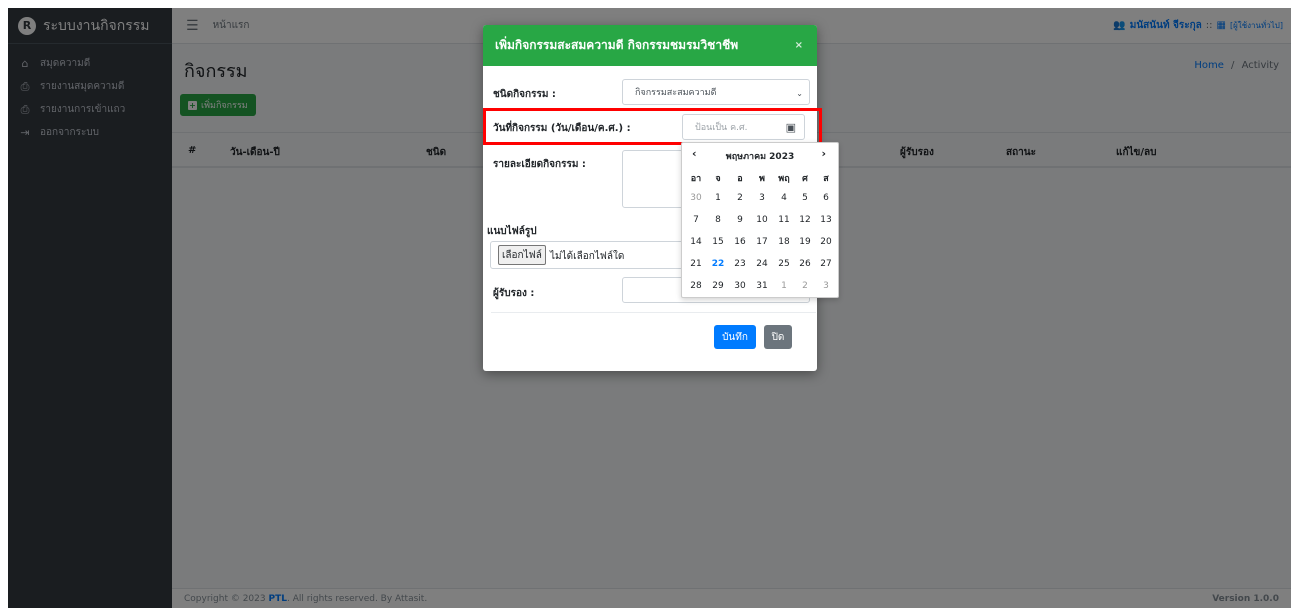 The image size is (1299, 608). Describe the element at coordinates (784, 198) in the screenshot. I see `calendar-day: 4` at that location.